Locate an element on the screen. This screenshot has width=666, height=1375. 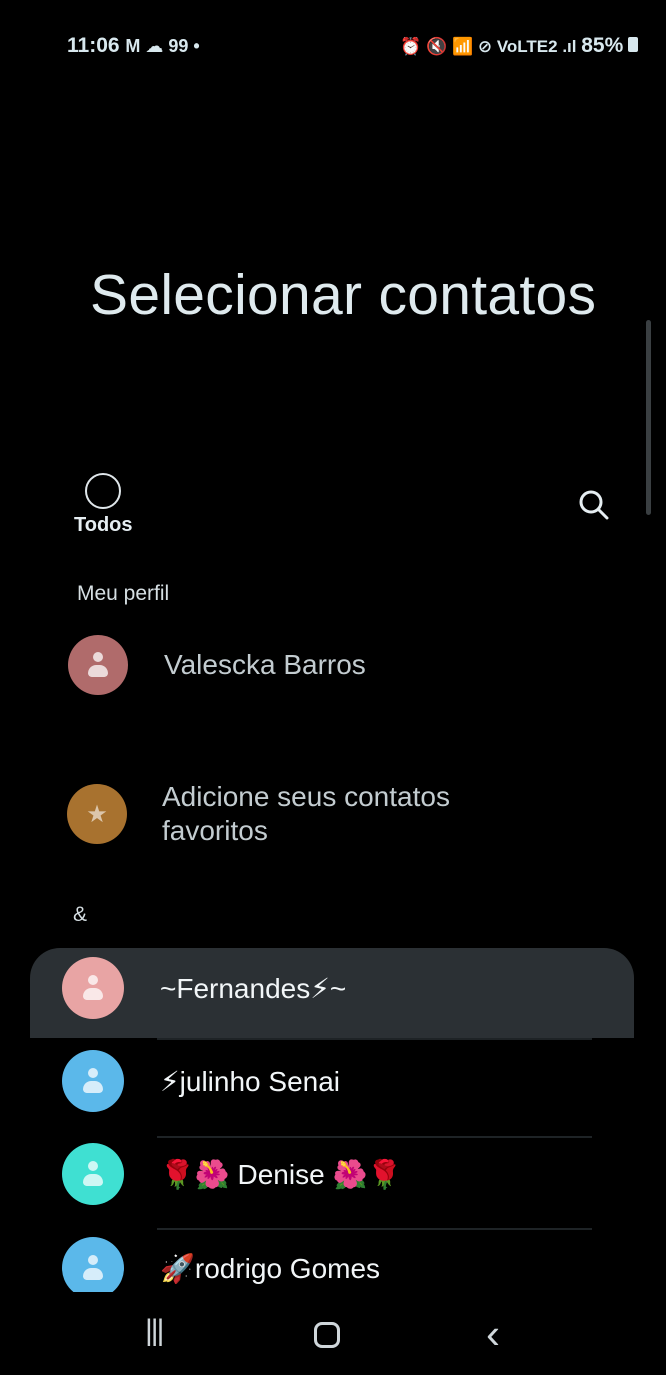
favorites-text-line2: favoritos is located at coordinates (215, 830).